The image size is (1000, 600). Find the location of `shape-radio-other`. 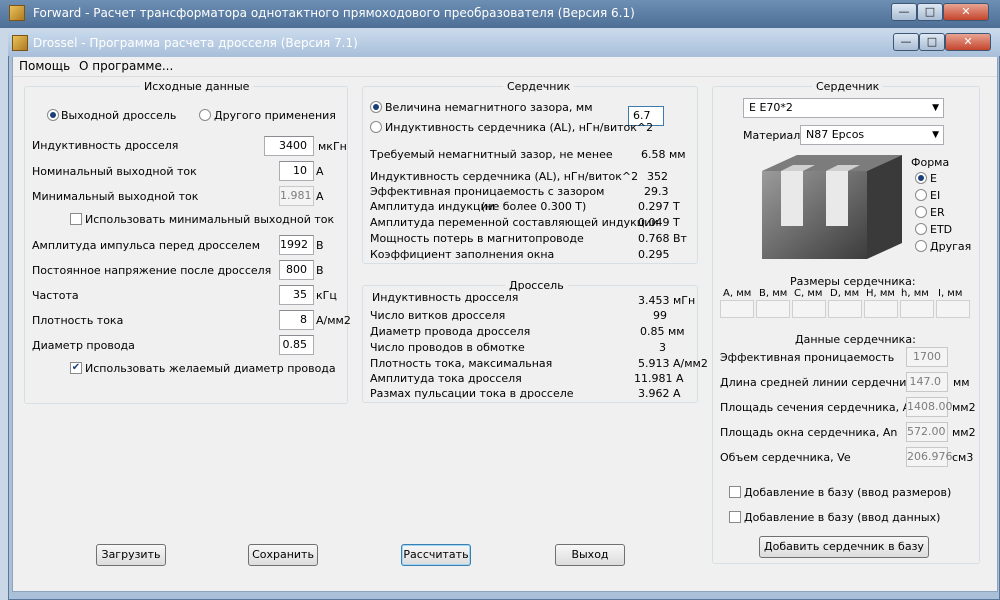

shape-radio-other is located at coordinates (921, 246).